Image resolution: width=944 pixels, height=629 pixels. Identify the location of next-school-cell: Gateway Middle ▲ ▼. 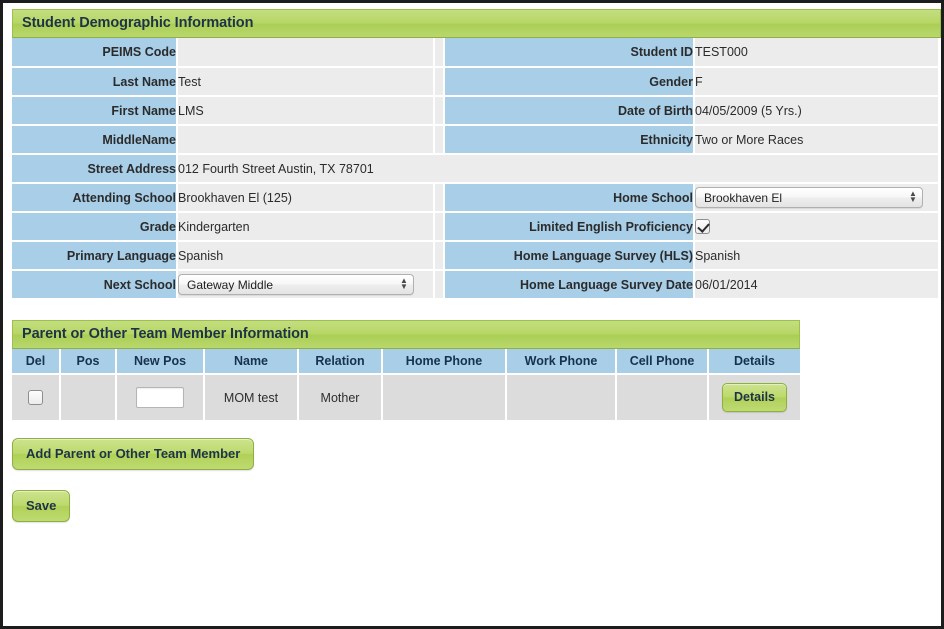
(306, 285).